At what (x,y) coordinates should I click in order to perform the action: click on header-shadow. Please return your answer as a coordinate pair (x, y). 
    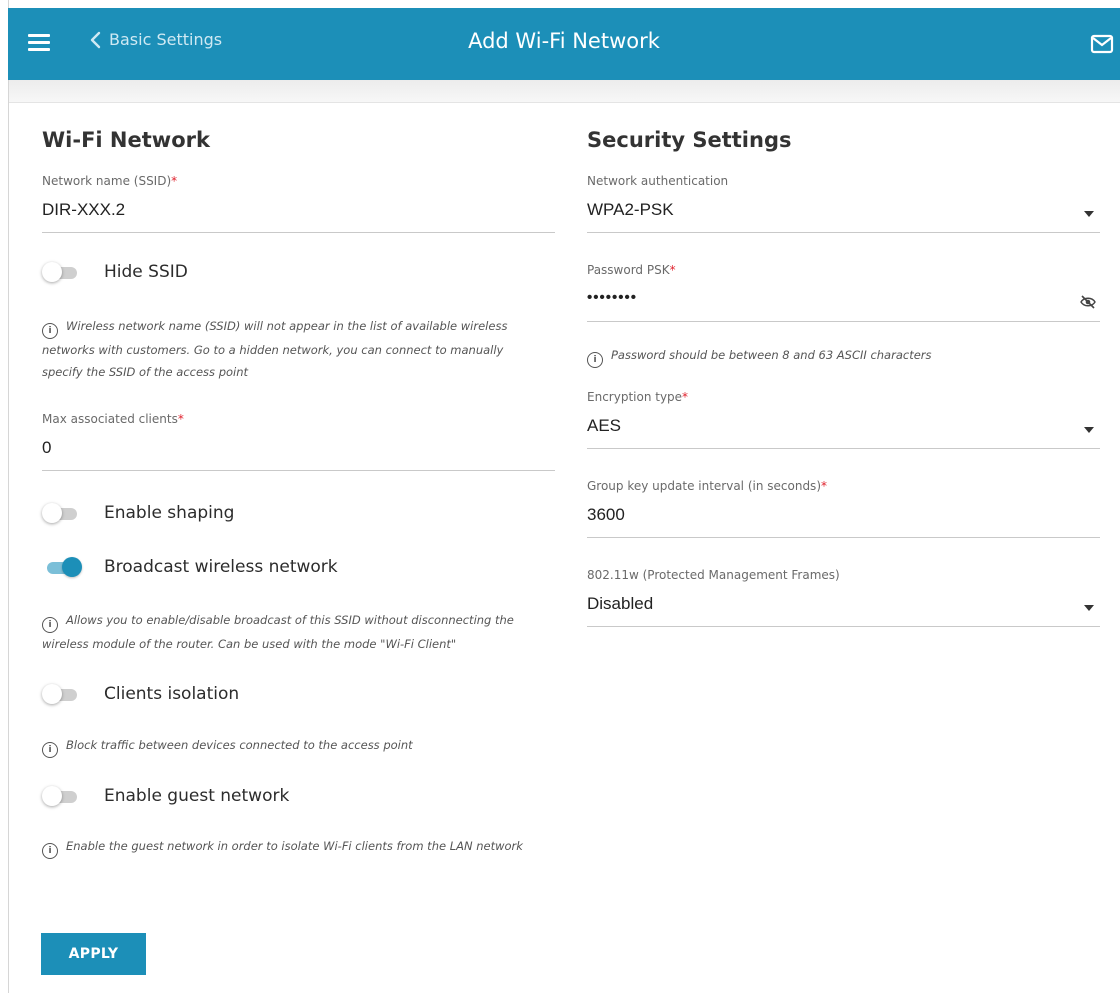
    Looking at the image, I should click on (564, 91).